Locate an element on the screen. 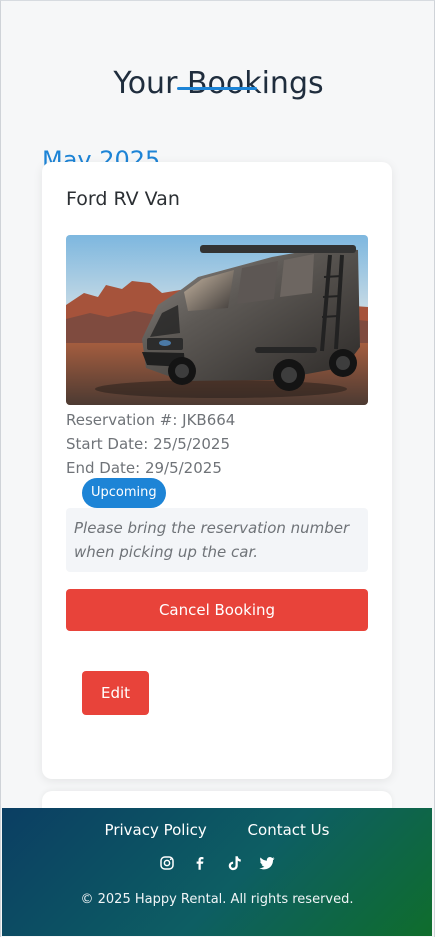 The height and width of the screenshot is (937, 435). status-badge: Upcoming is located at coordinates (124, 493).